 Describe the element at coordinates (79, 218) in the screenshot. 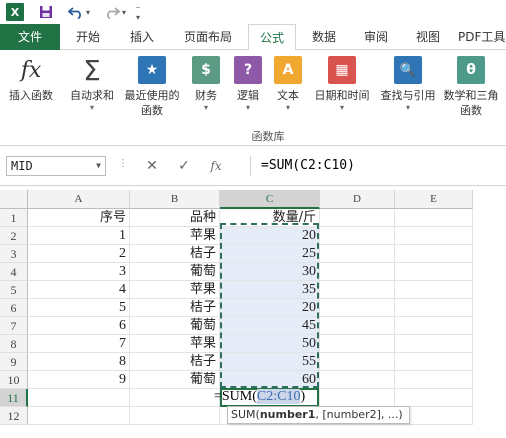

I see `cell-a1: 序号` at that location.